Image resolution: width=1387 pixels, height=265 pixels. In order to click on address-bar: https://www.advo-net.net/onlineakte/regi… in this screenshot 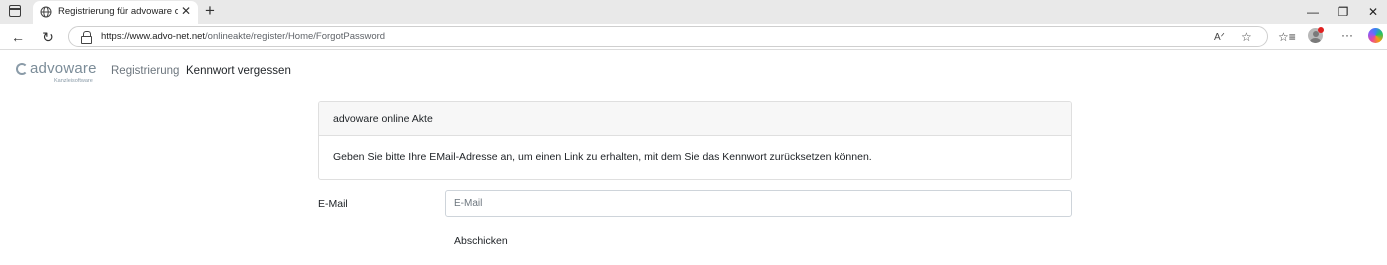, I will do `click(668, 36)`.